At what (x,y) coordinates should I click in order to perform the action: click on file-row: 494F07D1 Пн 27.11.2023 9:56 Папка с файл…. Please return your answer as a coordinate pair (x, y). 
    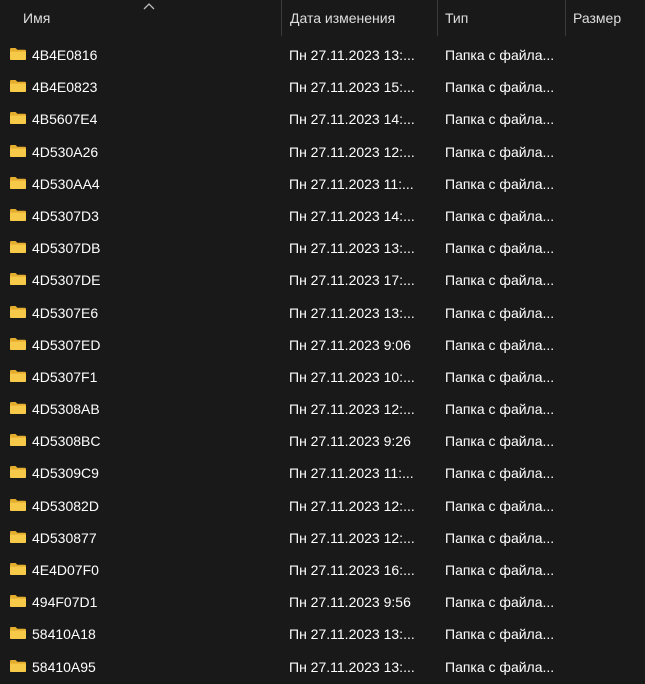
    Looking at the image, I should click on (322, 602).